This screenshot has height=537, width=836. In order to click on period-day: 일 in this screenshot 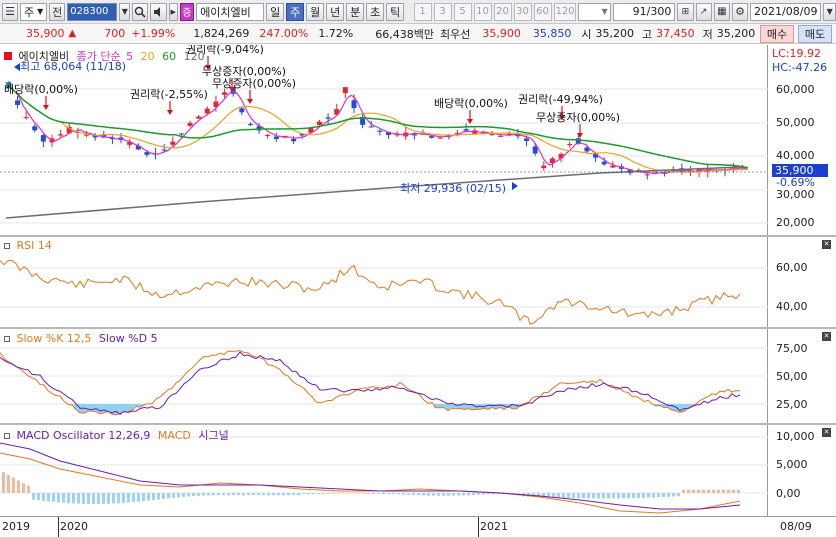, I will do `click(275, 11)`.